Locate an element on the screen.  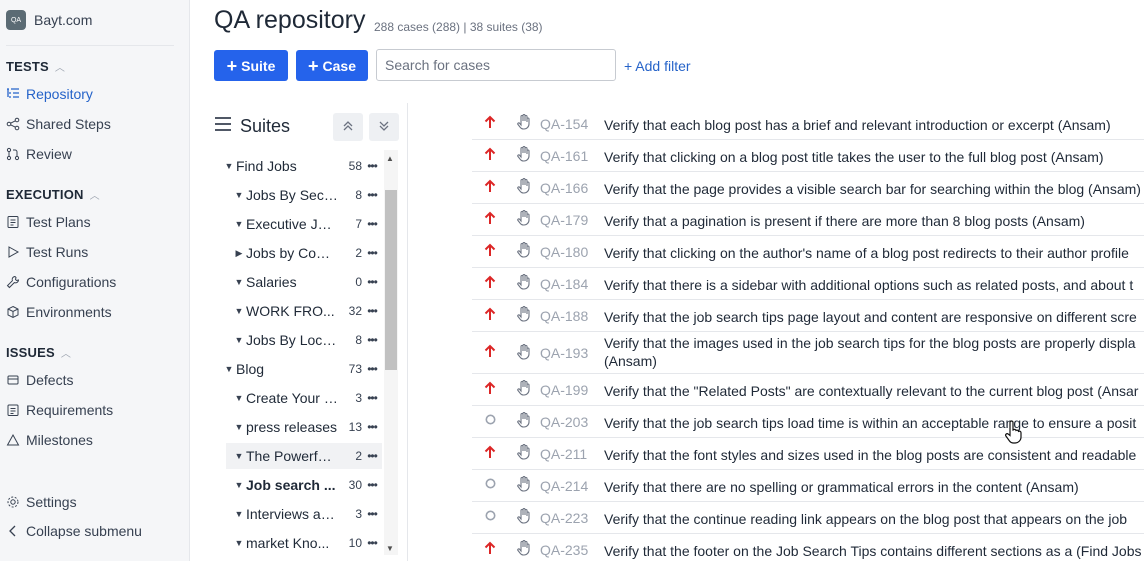
sidebar-item-settings: Settings is located at coordinates (41, 502).